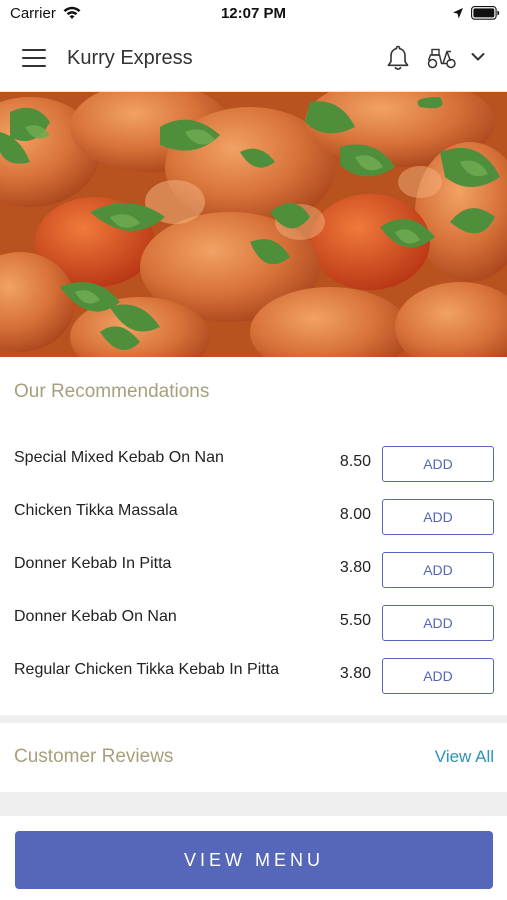 Image resolution: width=507 pixels, height=900 pixels. Describe the element at coordinates (355, 461) in the screenshot. I see `menu-item-price: 8.50` at that location.